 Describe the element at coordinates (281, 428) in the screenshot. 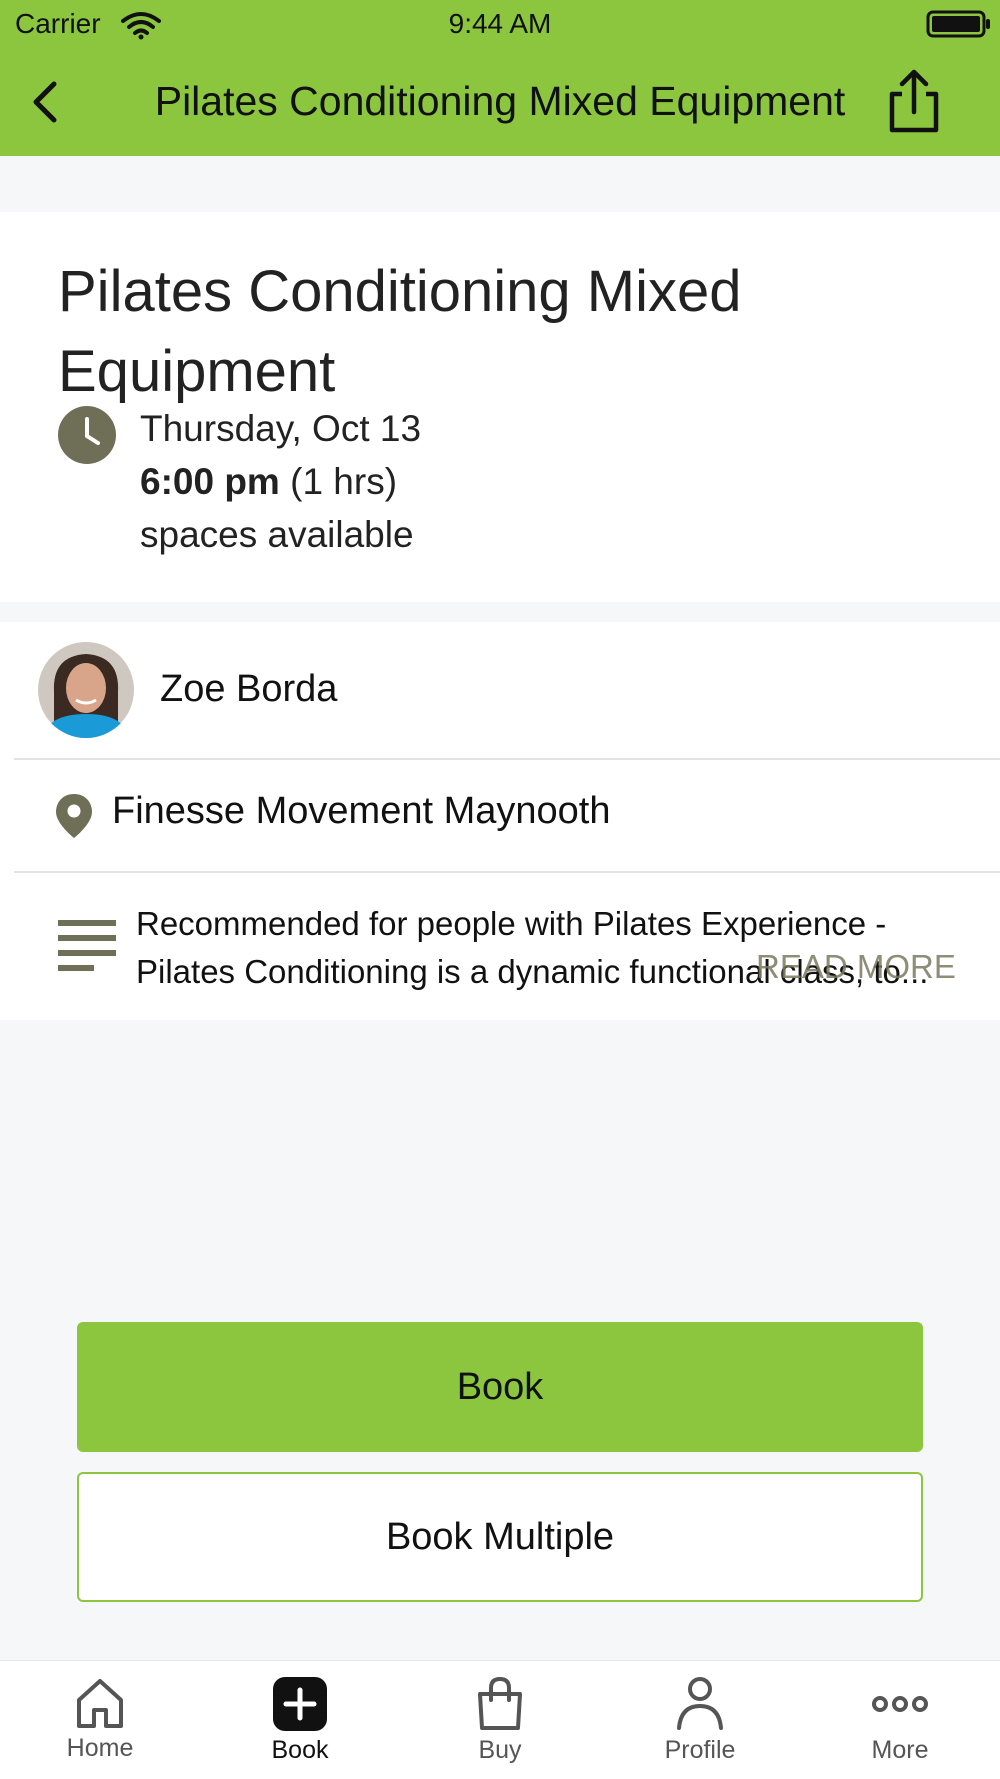

I see `class-date: Thursday, Oct 13` at that location.